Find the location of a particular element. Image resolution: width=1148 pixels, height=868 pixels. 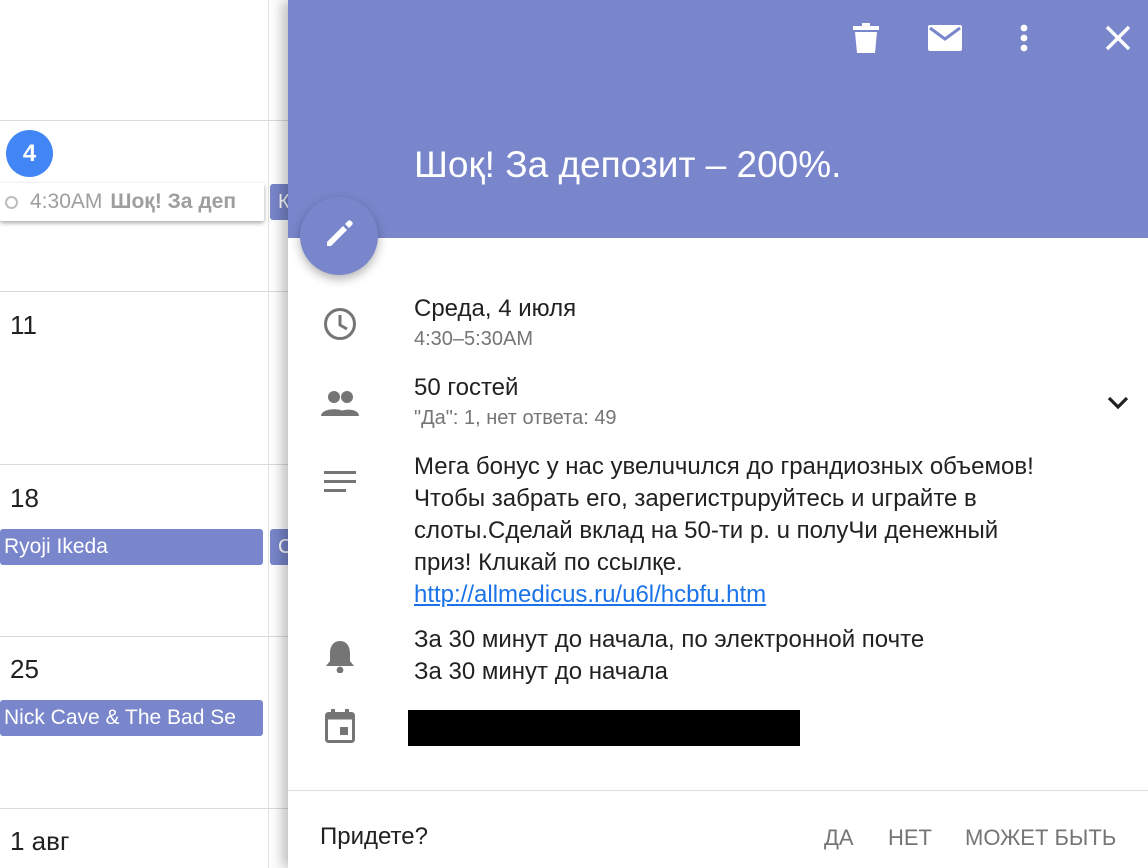

rsvp-no-button: НЕТ is located at coordinates (910, 838).